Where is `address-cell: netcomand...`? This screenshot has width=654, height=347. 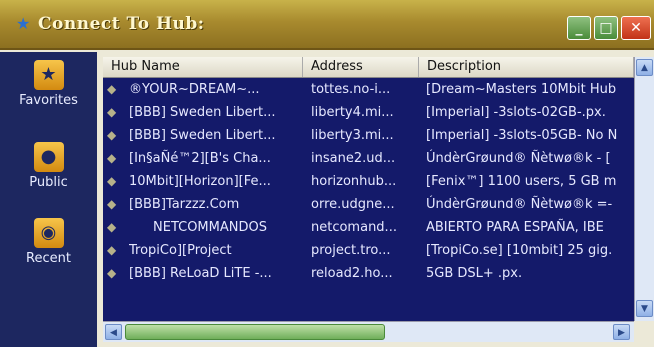 address-cell: netcomand... is located at coordinates (354, 227).